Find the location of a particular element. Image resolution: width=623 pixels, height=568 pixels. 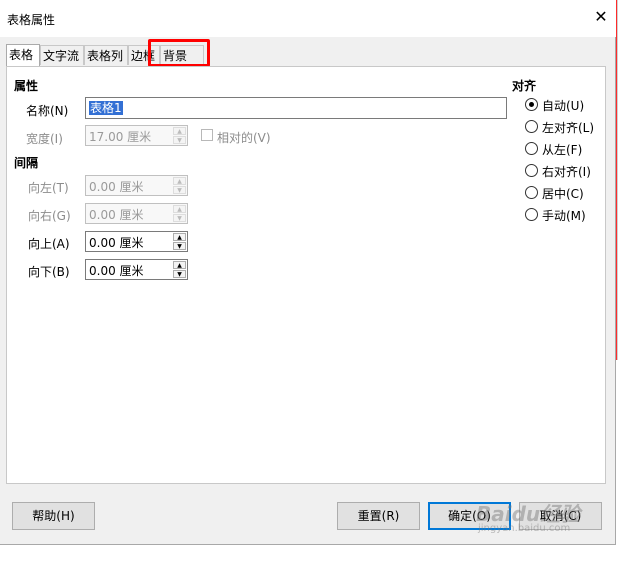

left-spinbox: 0.00 厘米 ▲ ▼ is located at coordinates (136, 185).